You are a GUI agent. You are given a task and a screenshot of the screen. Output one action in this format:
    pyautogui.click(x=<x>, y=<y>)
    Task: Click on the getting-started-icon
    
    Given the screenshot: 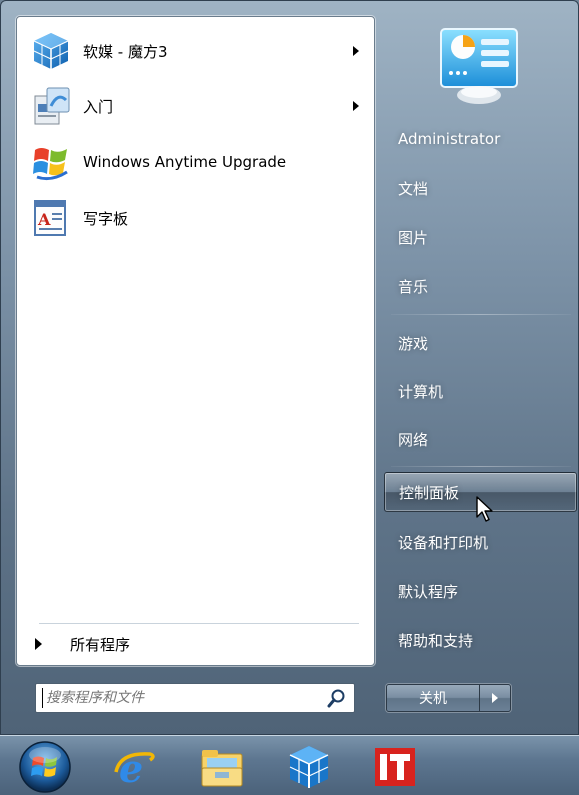 What is the action you would take?
    pyautogui.click(x=52, y=106)
    